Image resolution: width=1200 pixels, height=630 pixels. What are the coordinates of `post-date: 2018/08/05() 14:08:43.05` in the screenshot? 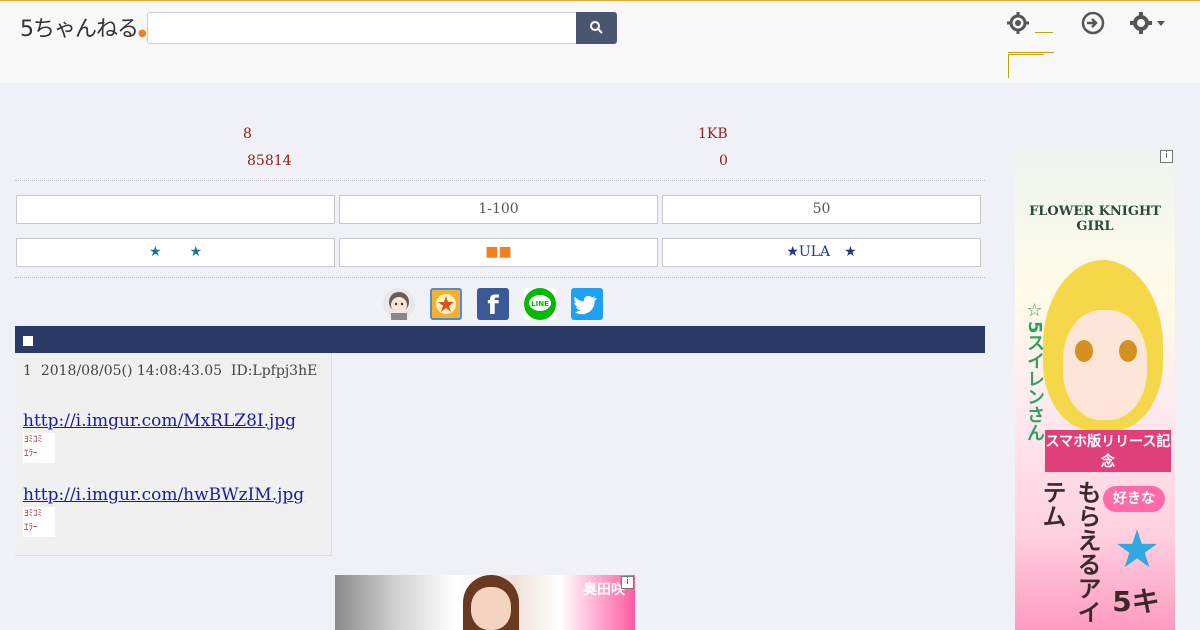 It's located at (131, 371).